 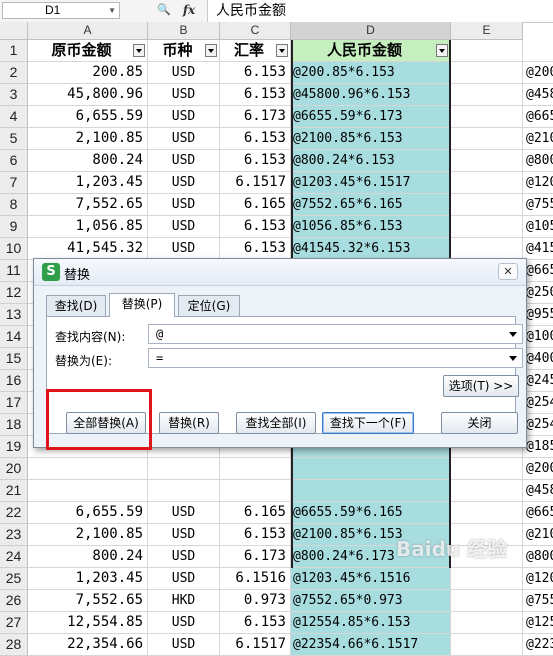 I want to click on cell-f-formula: @755, so click(x=538, y=205).